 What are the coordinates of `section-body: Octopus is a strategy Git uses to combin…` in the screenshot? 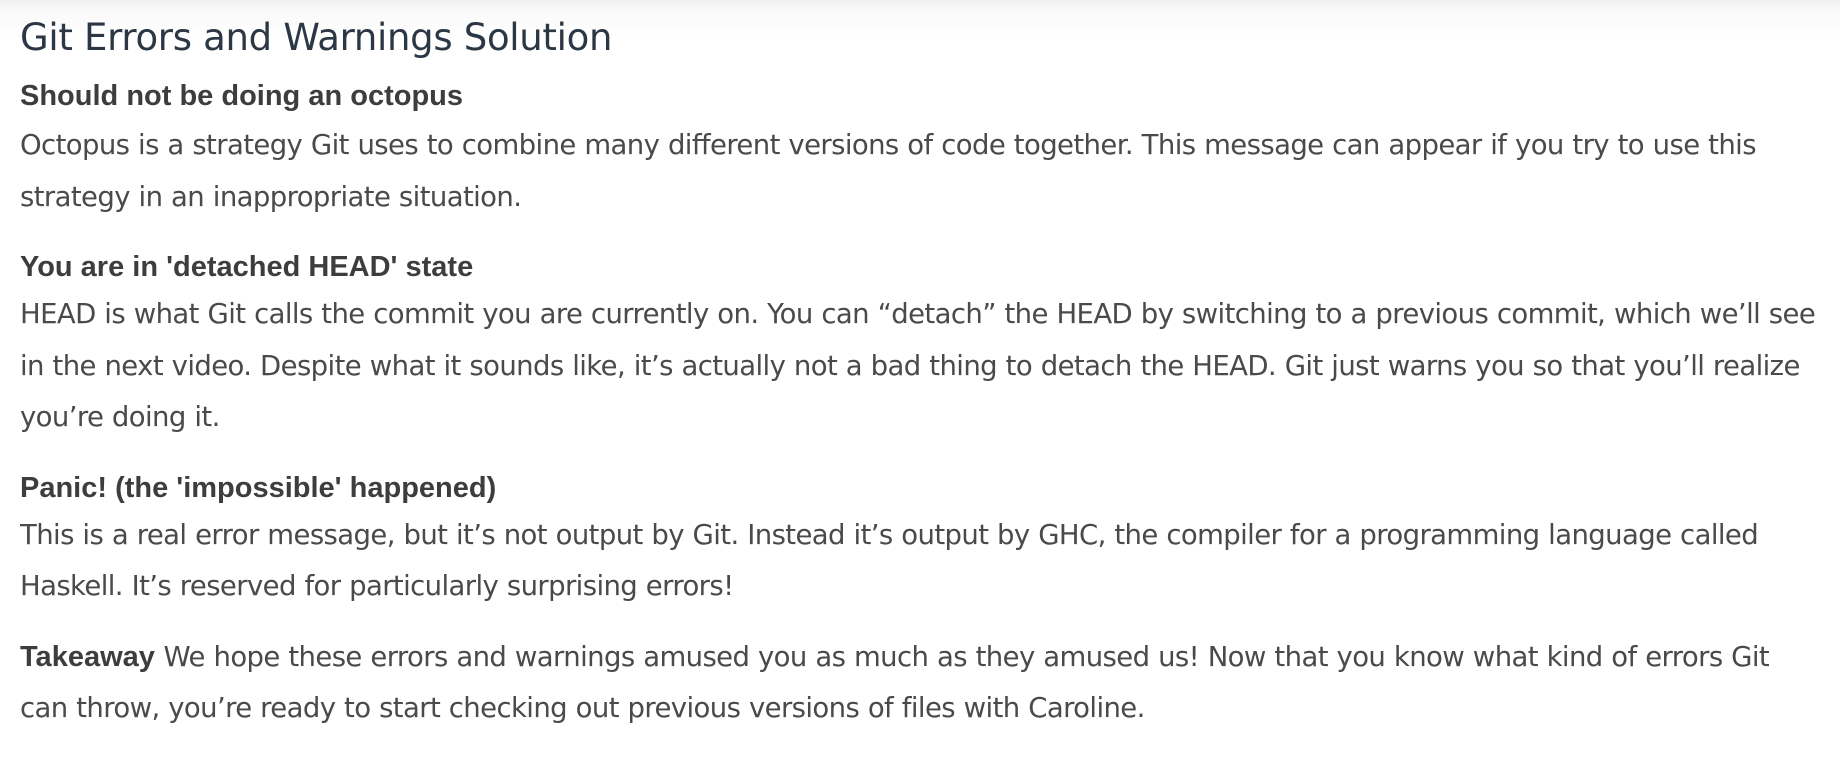 It's located at (888, 171).